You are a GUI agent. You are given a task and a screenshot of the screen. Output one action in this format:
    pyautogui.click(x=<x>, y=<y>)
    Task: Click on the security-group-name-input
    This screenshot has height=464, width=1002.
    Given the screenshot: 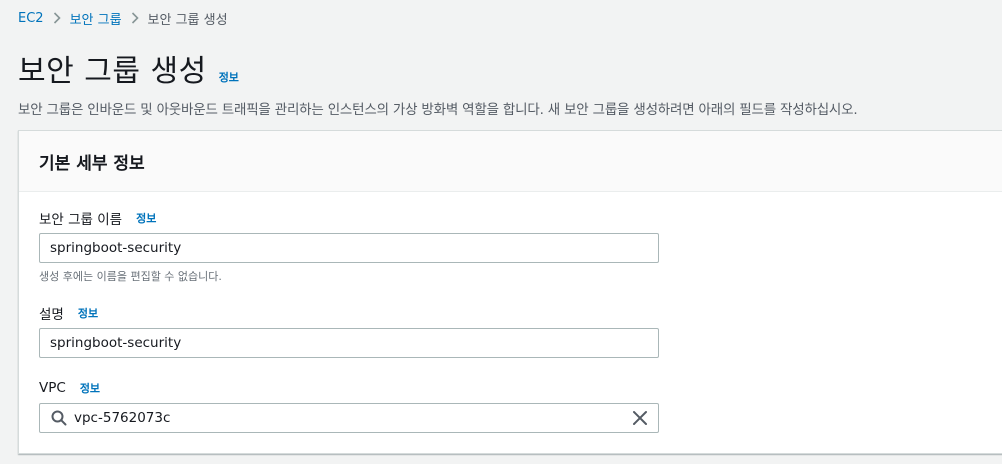 What is the action you would take?
    pyautogui.click(x=349, y=248)
    